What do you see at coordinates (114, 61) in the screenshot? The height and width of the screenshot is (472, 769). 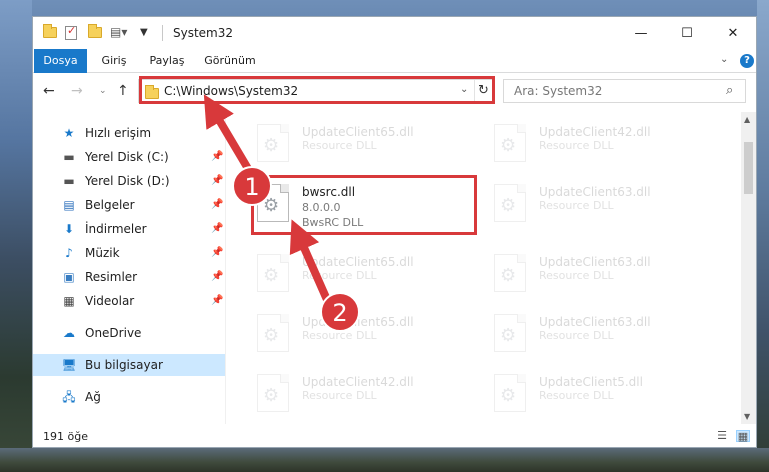 I see `tab-home: Giriş` at bounding box center [114, 61].